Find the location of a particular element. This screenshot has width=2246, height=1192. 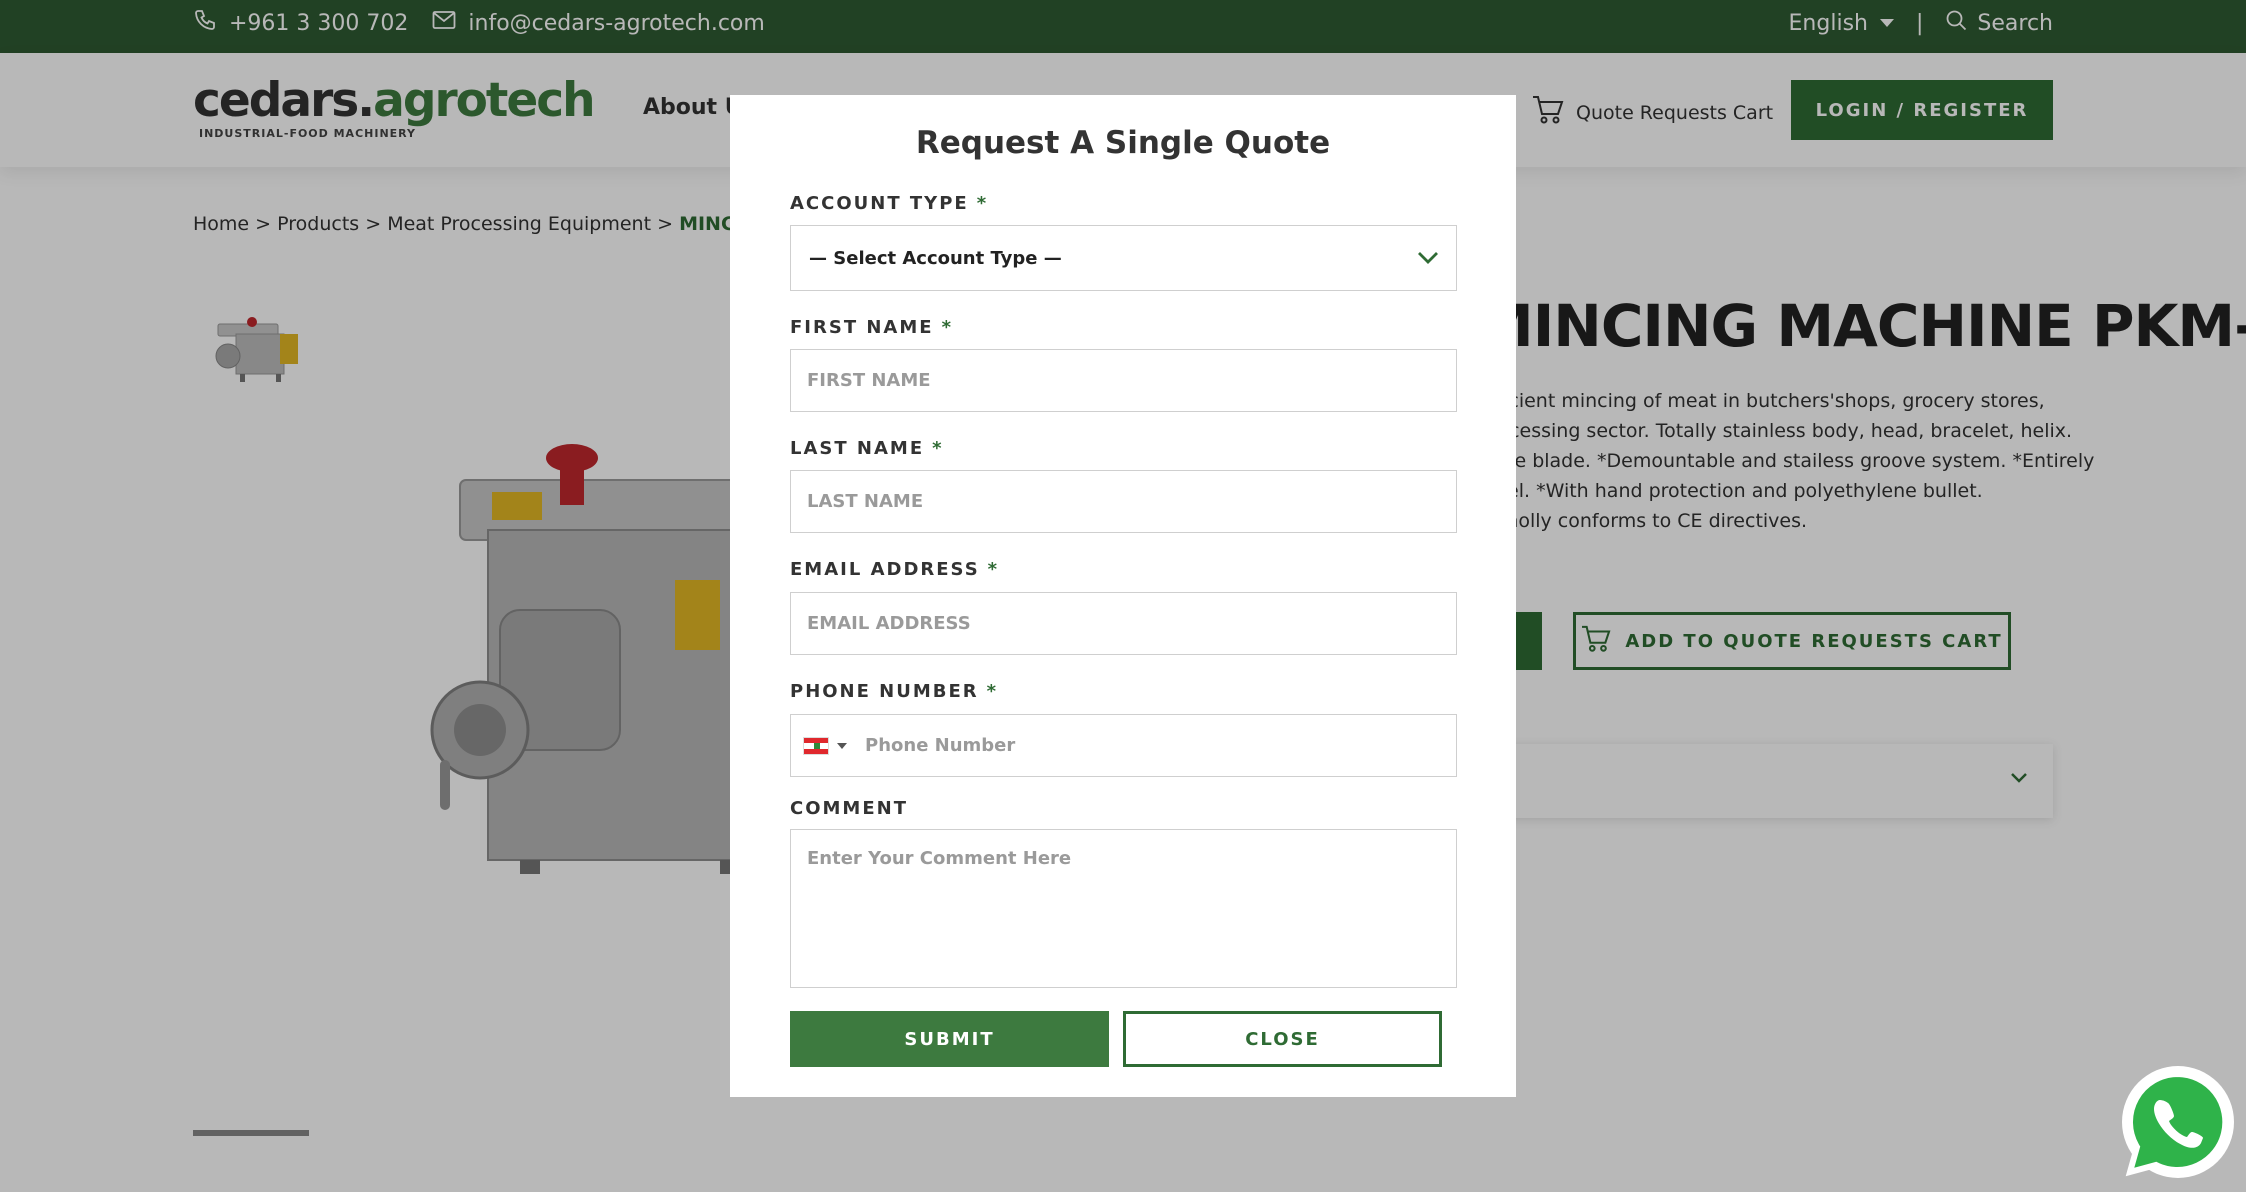

phone-number-input is located at coordinates (1156, 745).